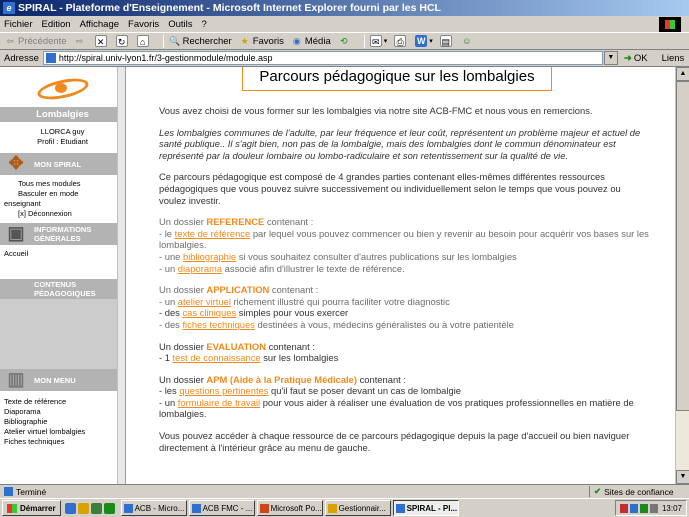 The height and width of the screenshot is (517, 689). What do you see at coordinates (174, 41) in the screenshot?
I see `search-icon: 🔍` at bounding box center [174, 41].